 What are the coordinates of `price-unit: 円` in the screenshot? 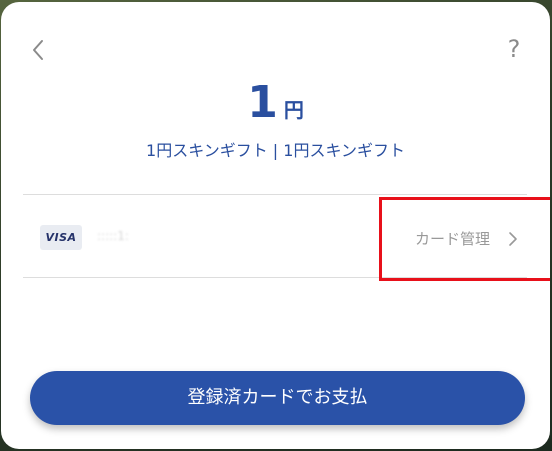 It's located at (293, 110).